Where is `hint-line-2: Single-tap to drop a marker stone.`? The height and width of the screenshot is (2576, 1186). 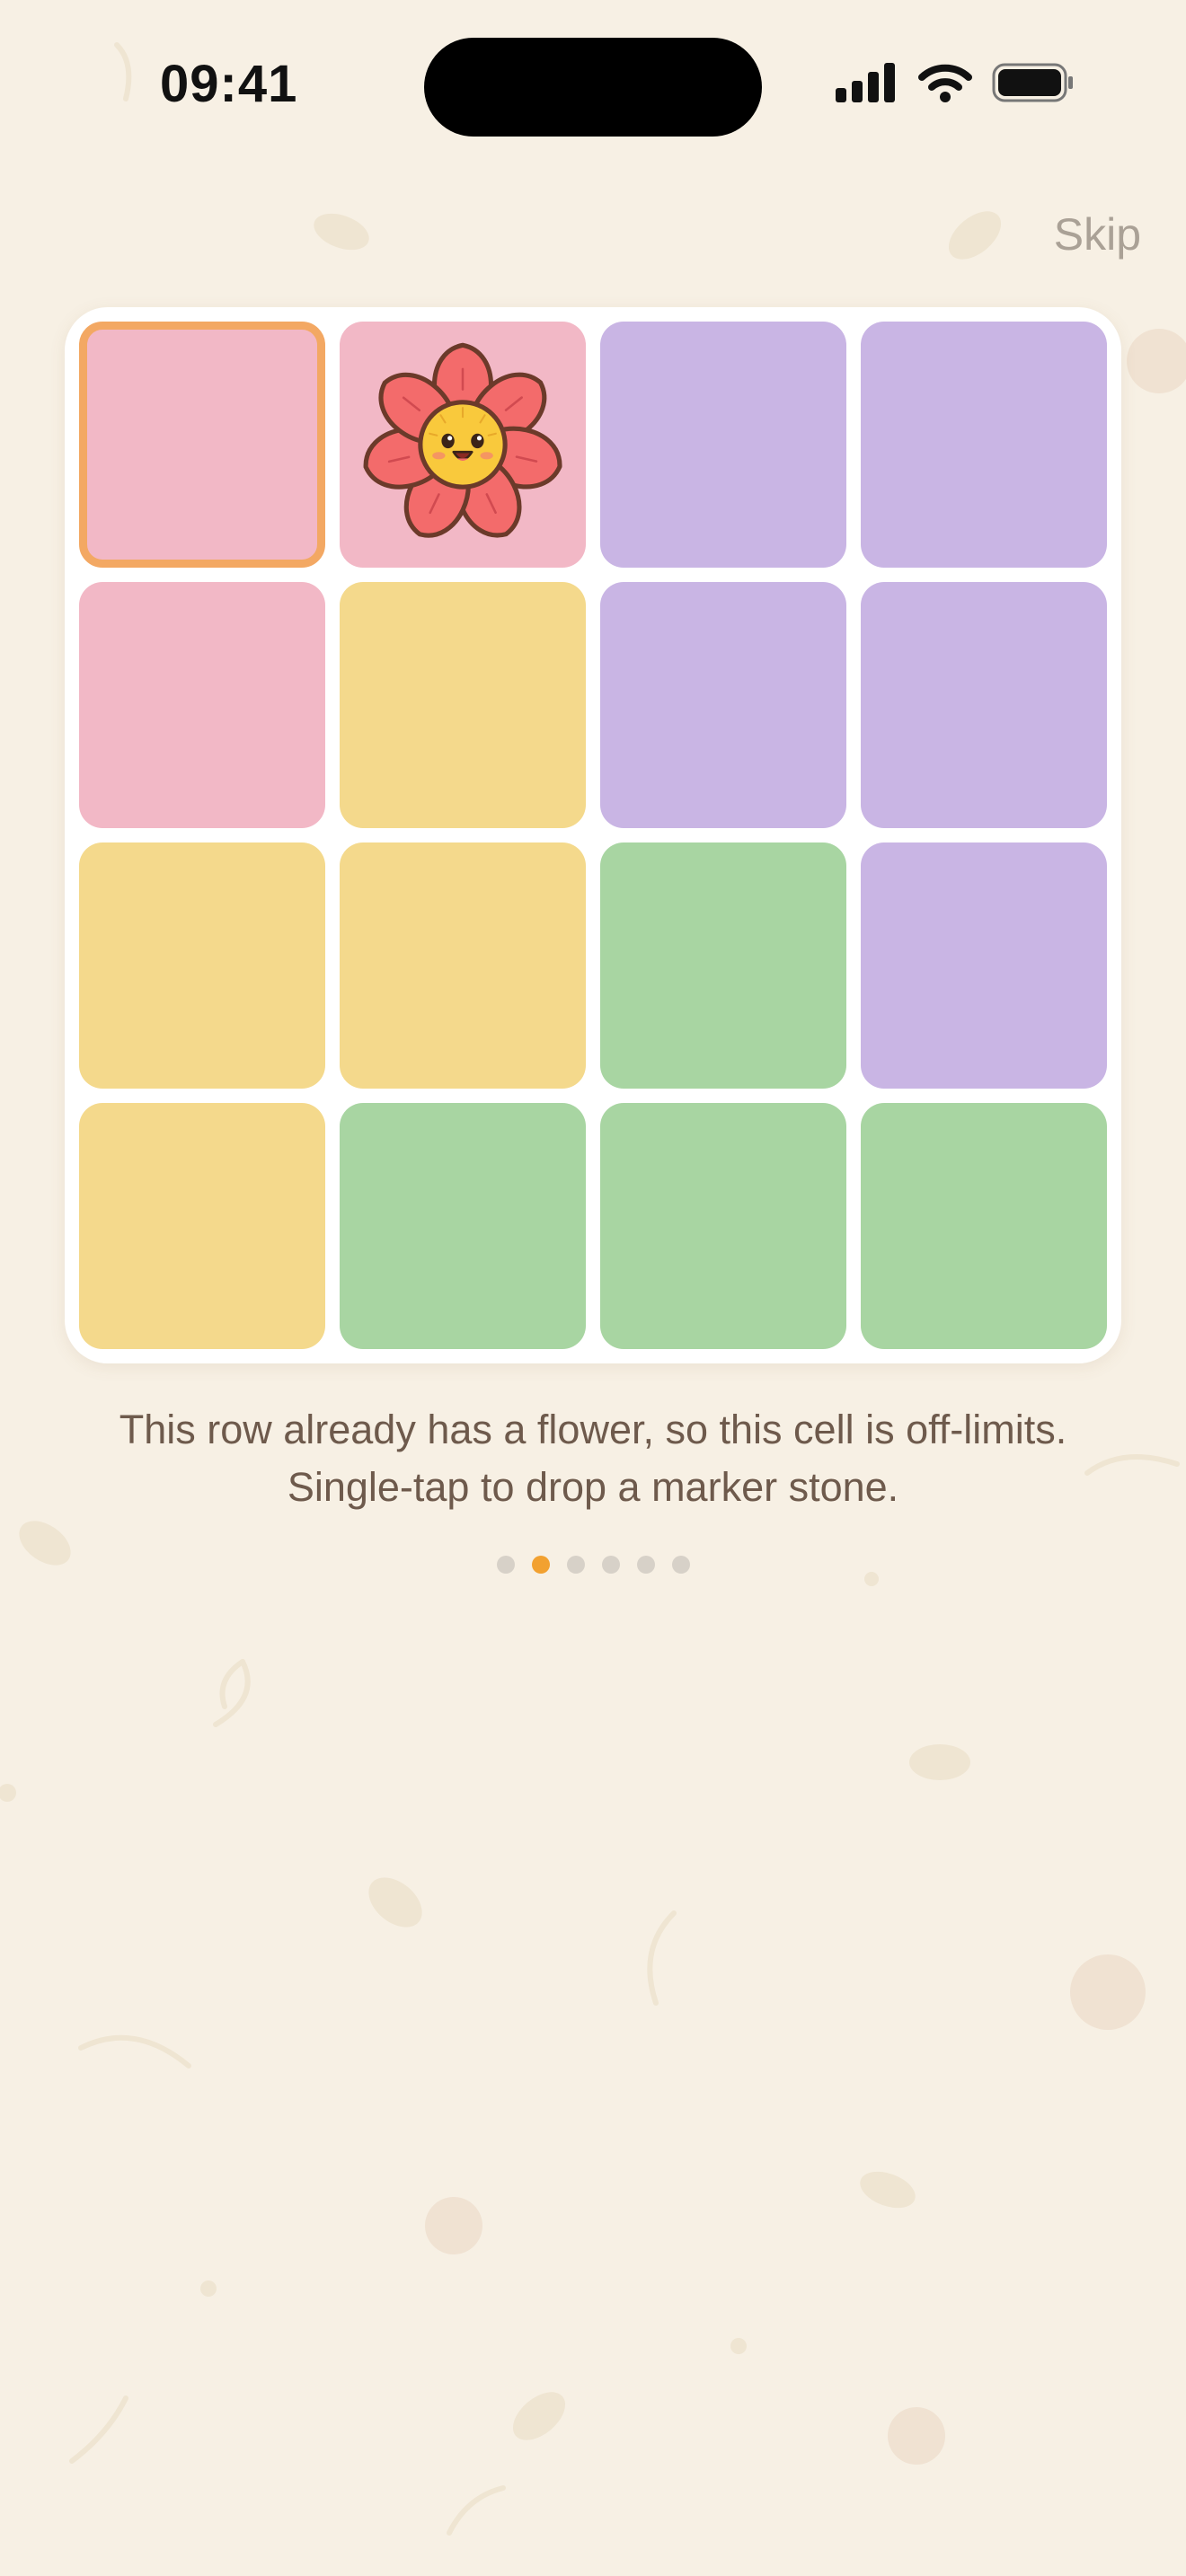
hint-line-2: Single-tap to drop a marker stone. is located at coordinates (593, 1487).